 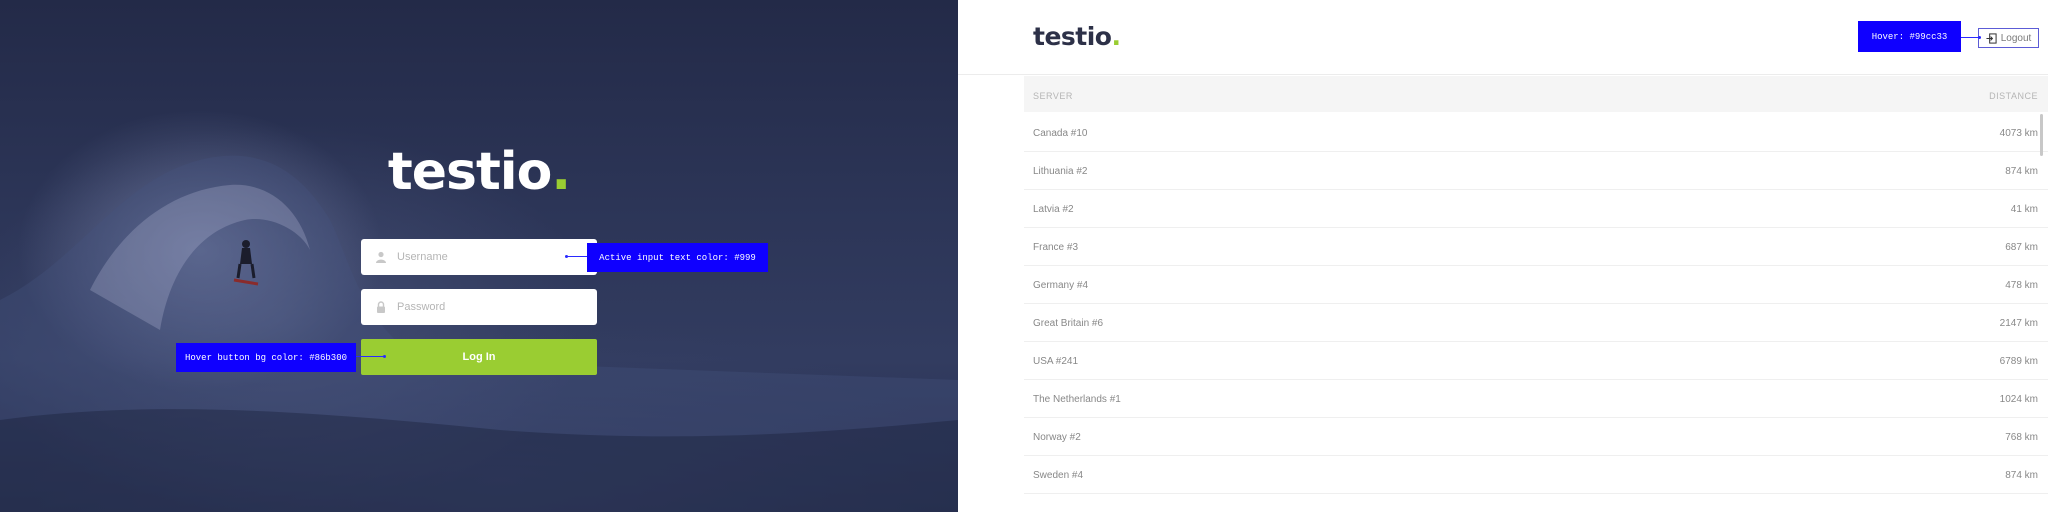 I want to click on user-icon, so click(x=381, y=257).